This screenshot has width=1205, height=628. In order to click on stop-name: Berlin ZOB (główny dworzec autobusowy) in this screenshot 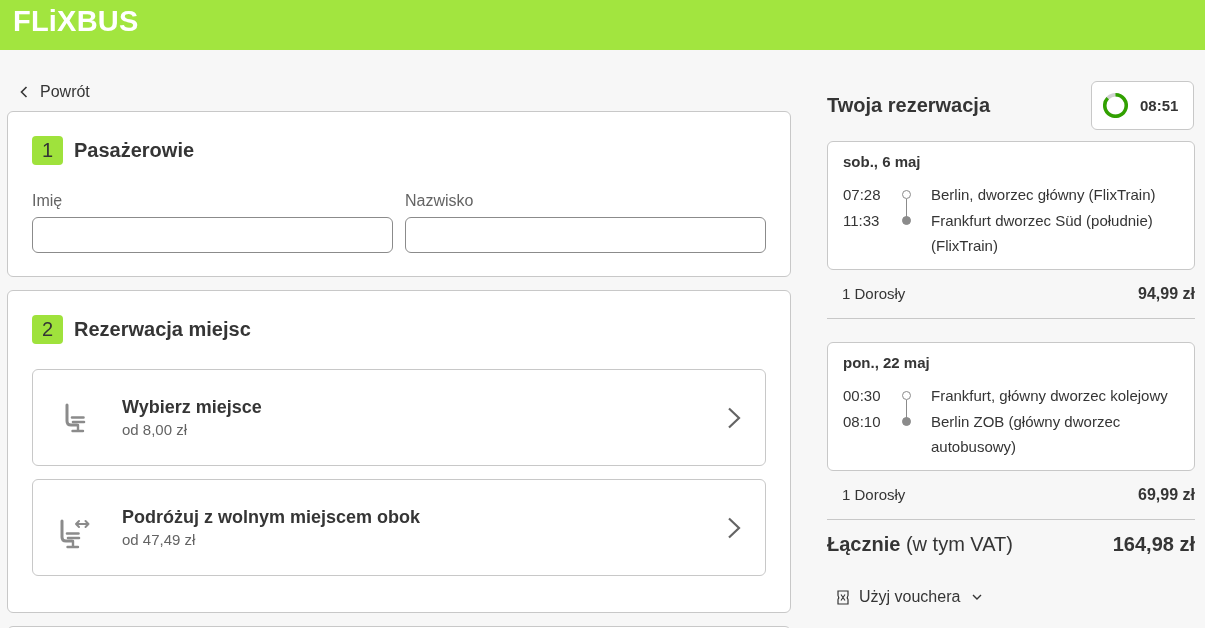, I will do `click(1026, 434)`.